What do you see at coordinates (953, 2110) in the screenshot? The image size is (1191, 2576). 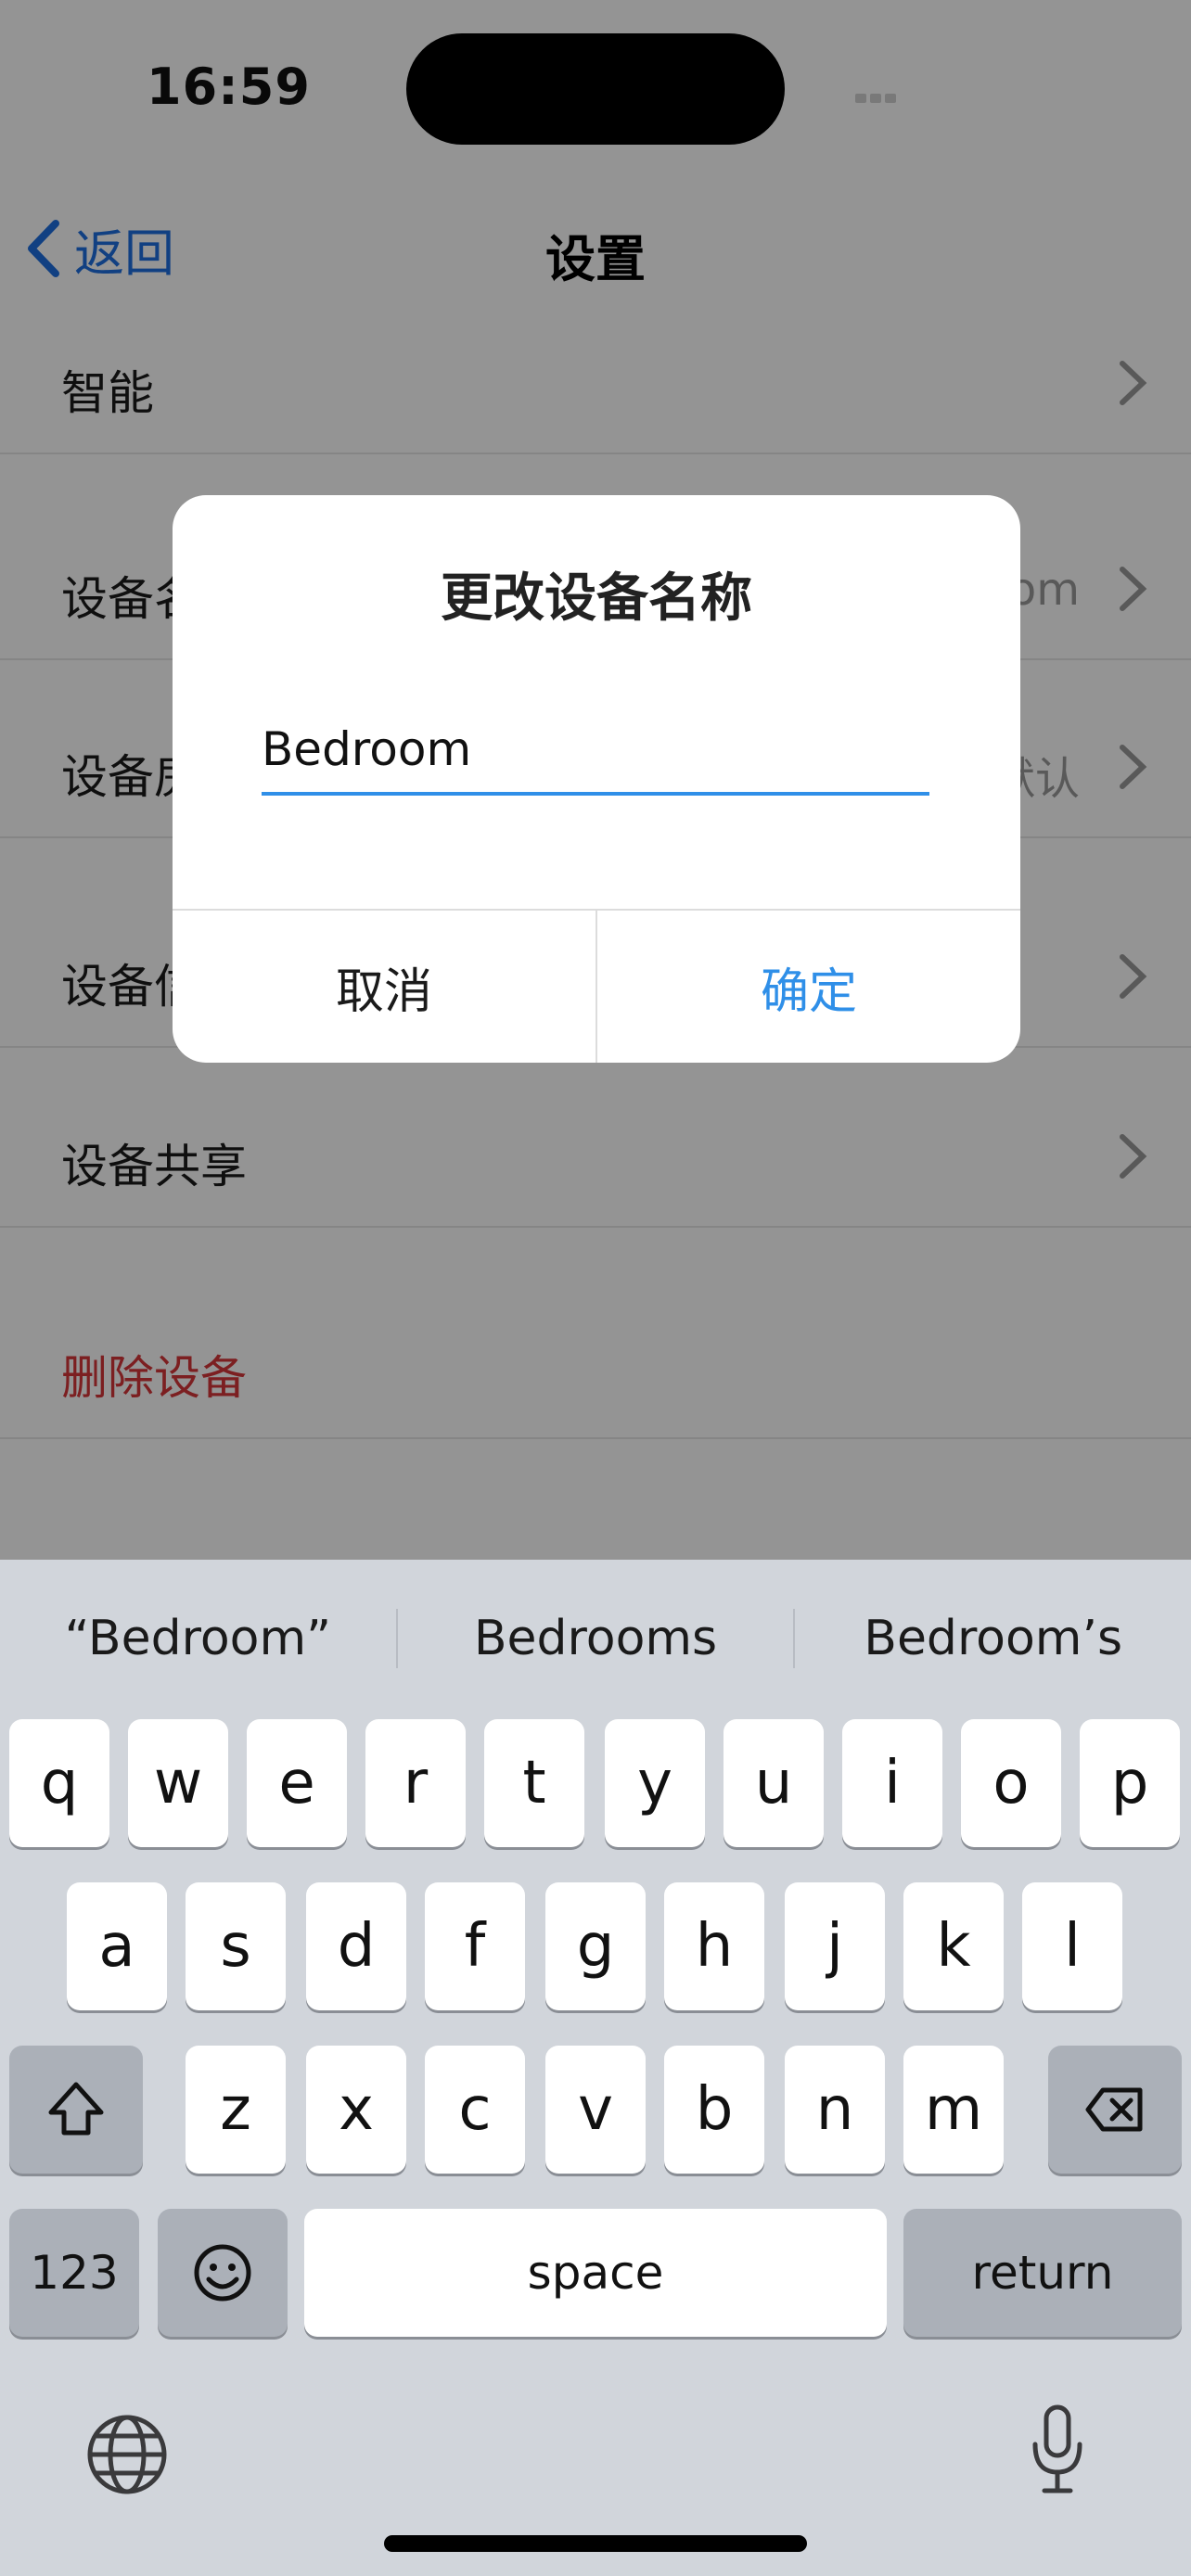 I see `key-m: m` at bounding box center [953, 2110].